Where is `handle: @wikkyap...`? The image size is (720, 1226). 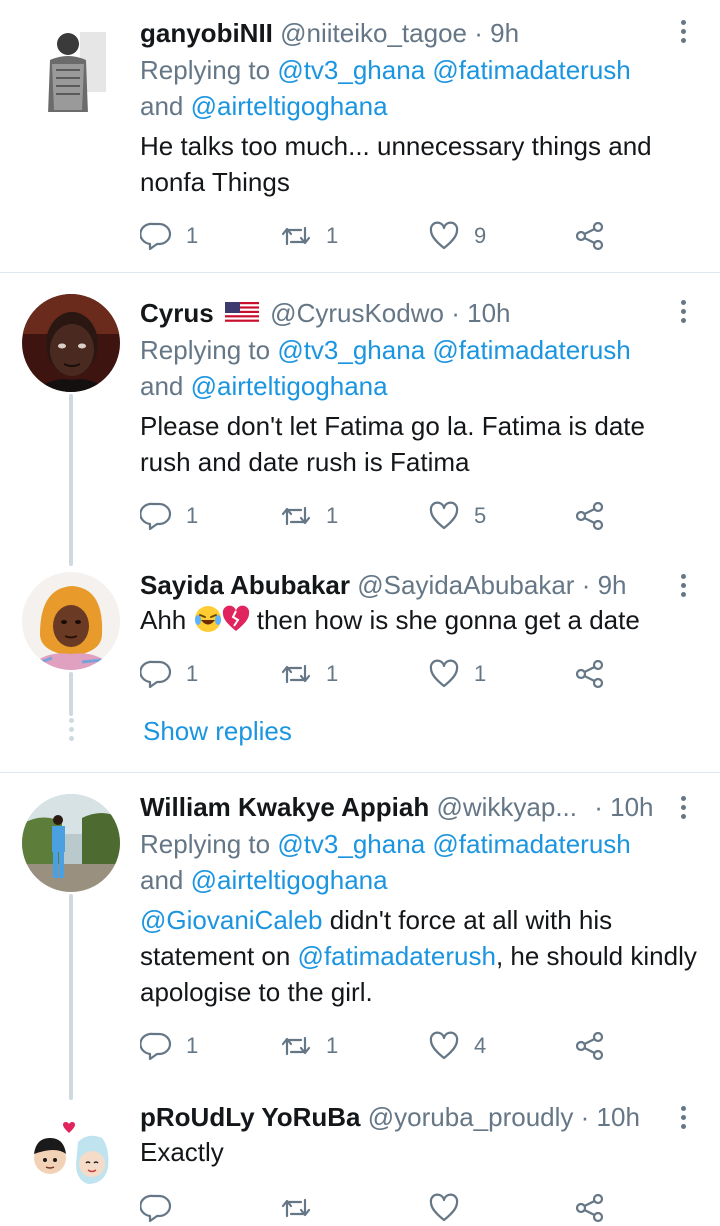
handle: @wikkyap... is located at coordinates (506, 807).